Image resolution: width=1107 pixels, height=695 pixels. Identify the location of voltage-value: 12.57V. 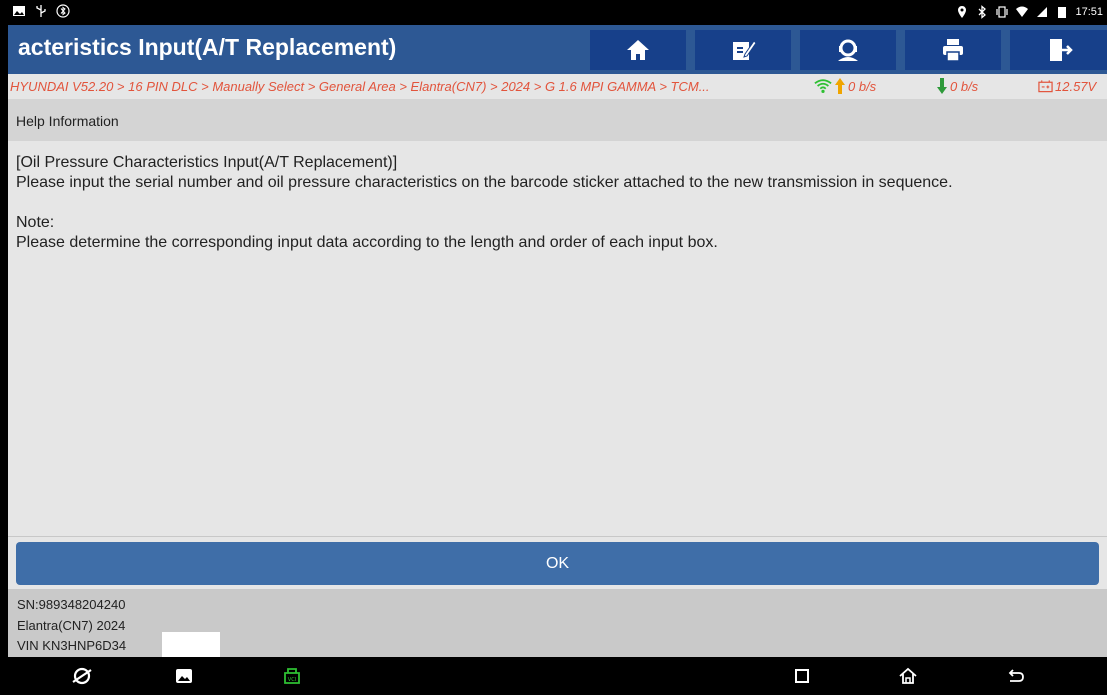
(1076, 86).